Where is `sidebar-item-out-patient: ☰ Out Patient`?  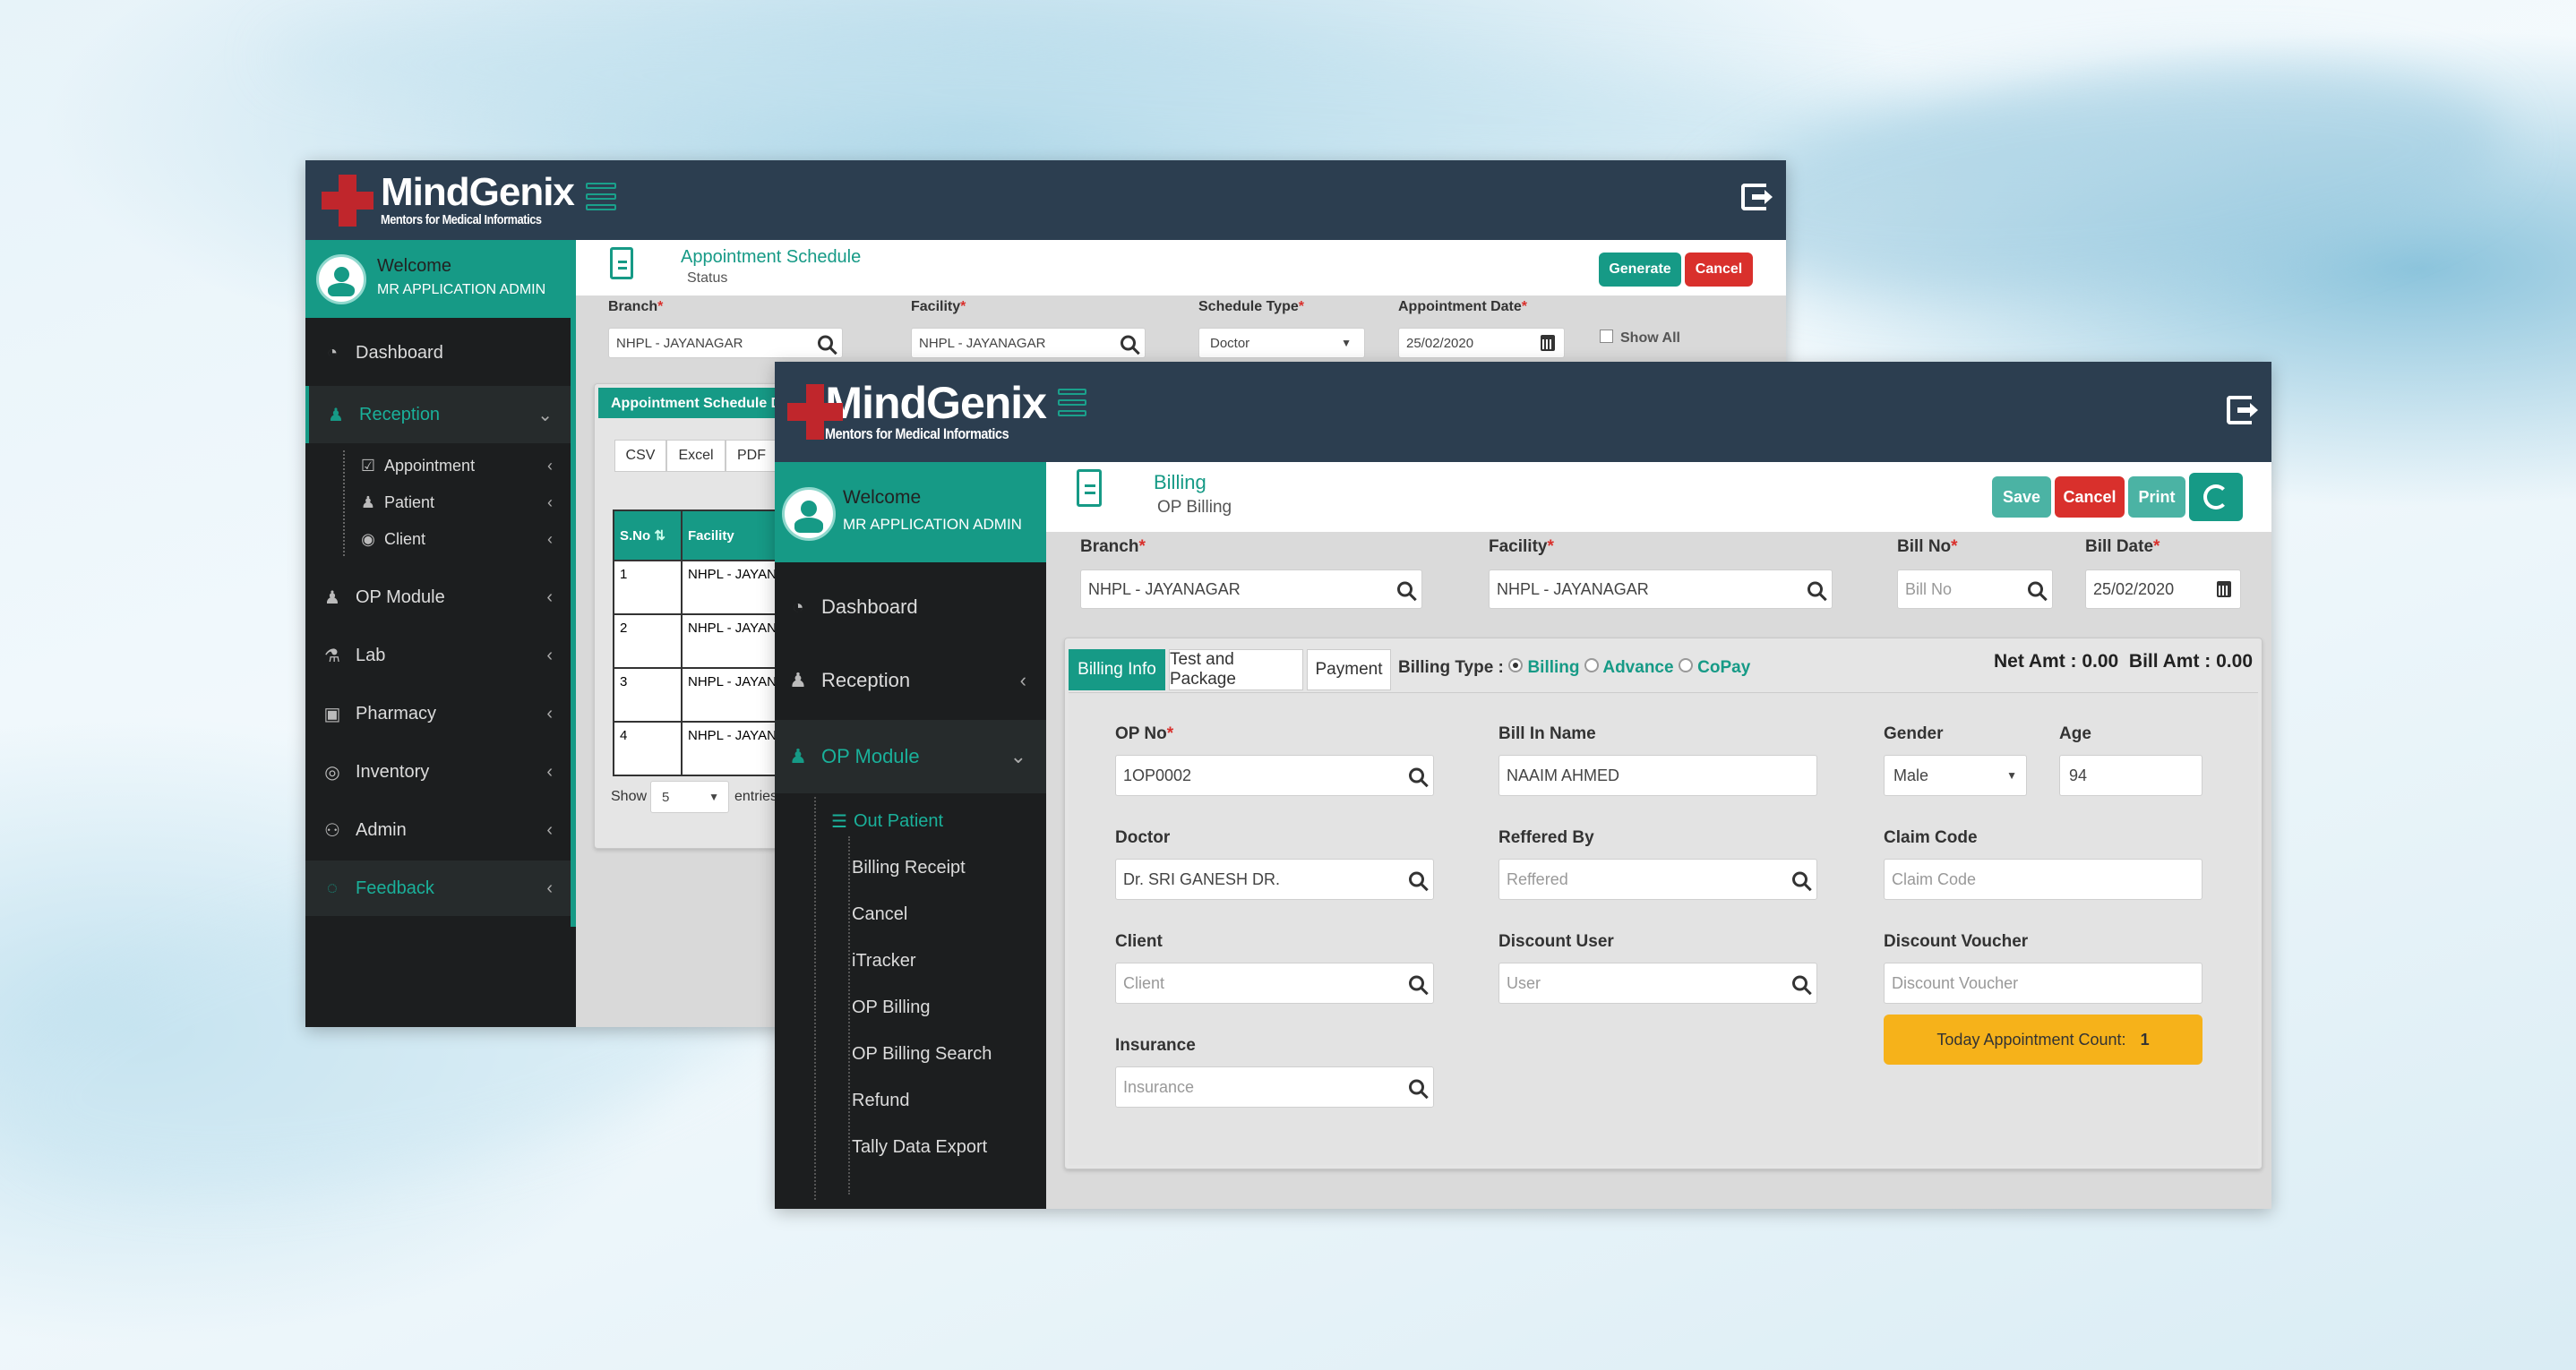 sidebar-item-out-patient: ☰ Out Patient is located at coordinates (910, 821).